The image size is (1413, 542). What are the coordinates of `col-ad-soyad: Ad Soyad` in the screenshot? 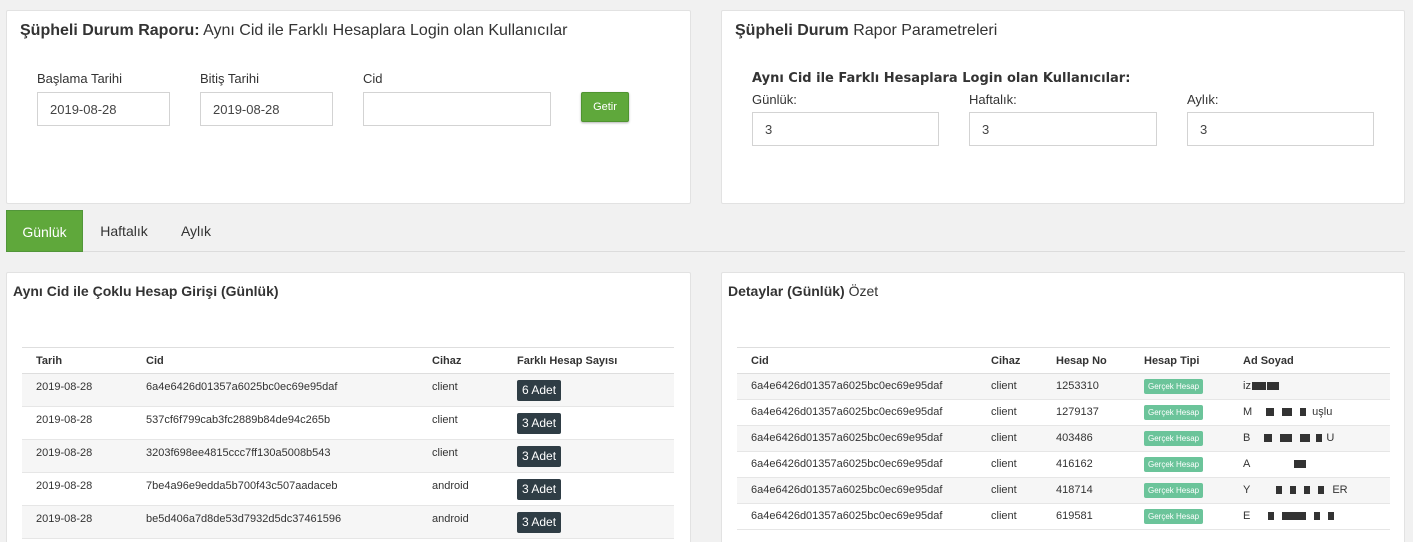 It's located at (1309, 360).